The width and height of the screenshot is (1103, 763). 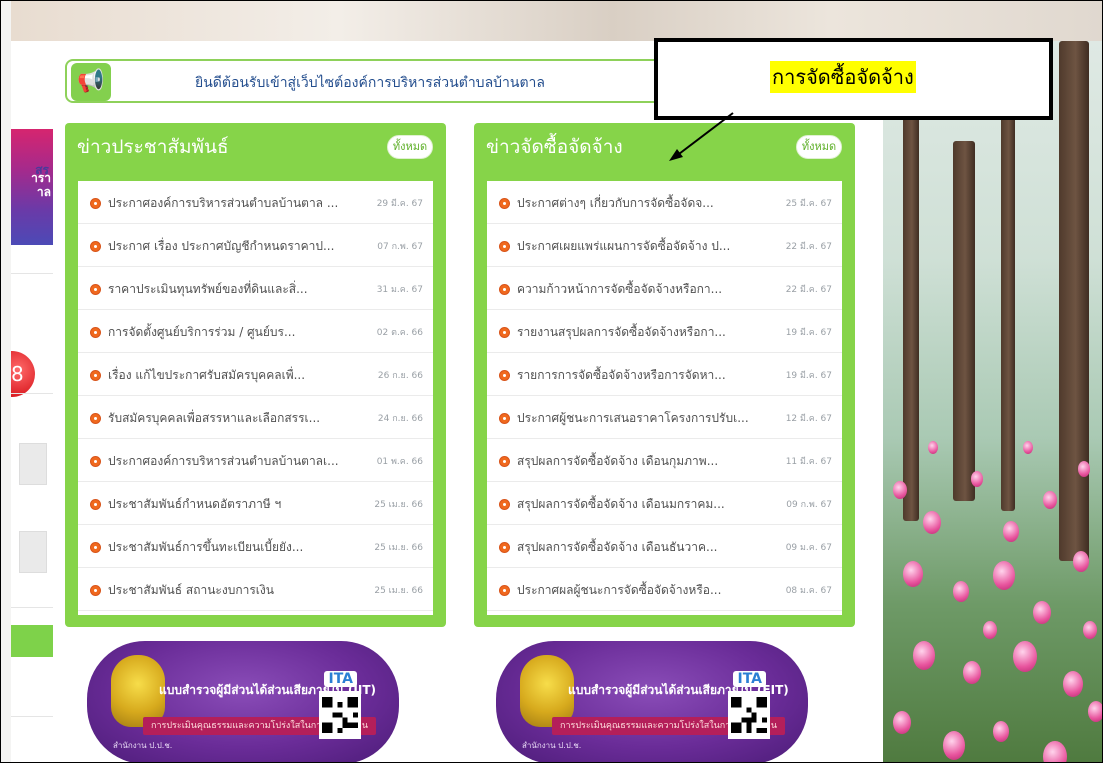 I want to click on news-item-date: 26 ก.ย. 66, so click(x=400, y=376).